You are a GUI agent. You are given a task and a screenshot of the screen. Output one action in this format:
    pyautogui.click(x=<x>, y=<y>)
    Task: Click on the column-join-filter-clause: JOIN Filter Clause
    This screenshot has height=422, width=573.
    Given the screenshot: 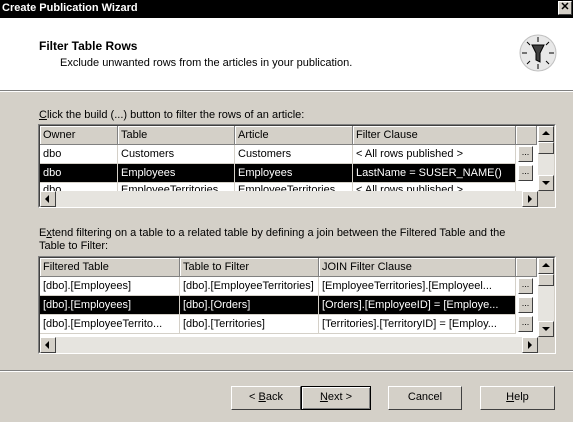 What is the action you would take?
    pyautogui.click(x=417, y=267)
    